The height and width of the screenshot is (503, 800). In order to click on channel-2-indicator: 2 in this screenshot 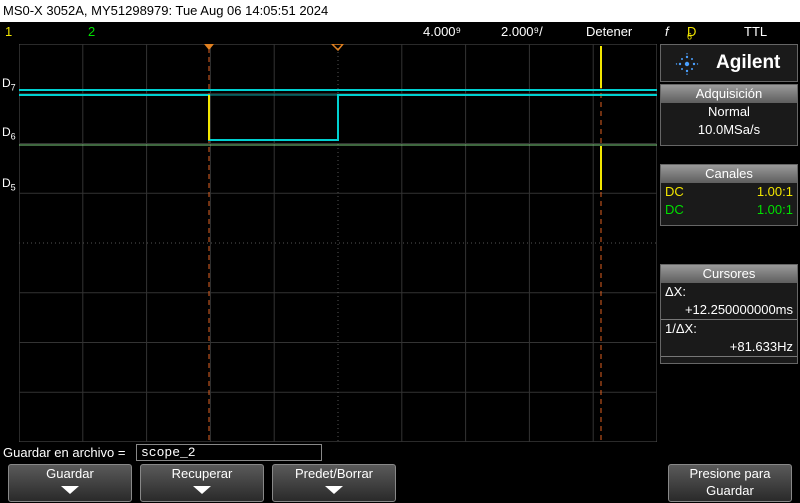, I will do `click(91, 32)`.